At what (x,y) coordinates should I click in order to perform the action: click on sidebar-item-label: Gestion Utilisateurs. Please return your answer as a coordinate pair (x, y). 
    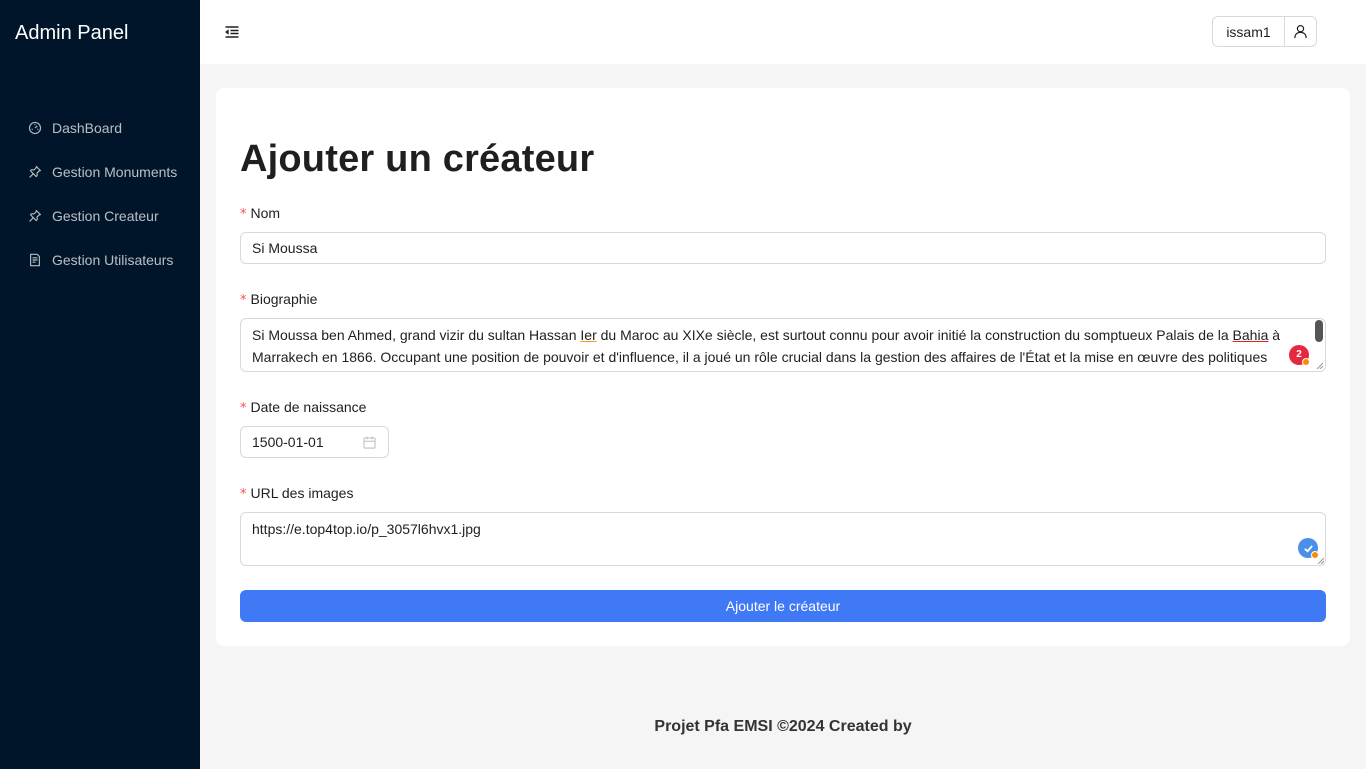
    Looking at the image, I should click on (113, 260).